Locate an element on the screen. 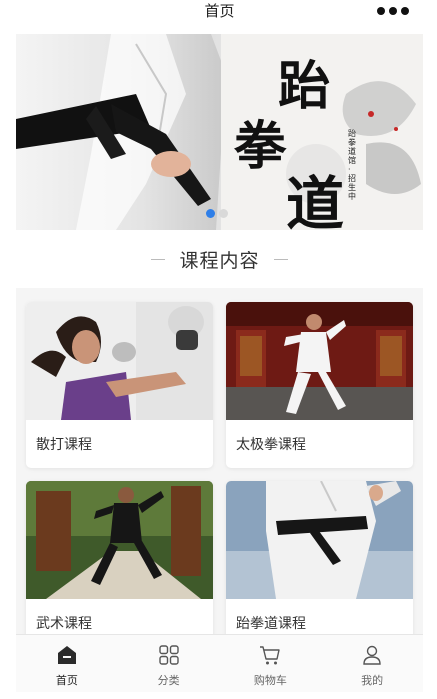 The image size is (437, 699). tab-profile: 我的 is located at coordinates (372, 663).